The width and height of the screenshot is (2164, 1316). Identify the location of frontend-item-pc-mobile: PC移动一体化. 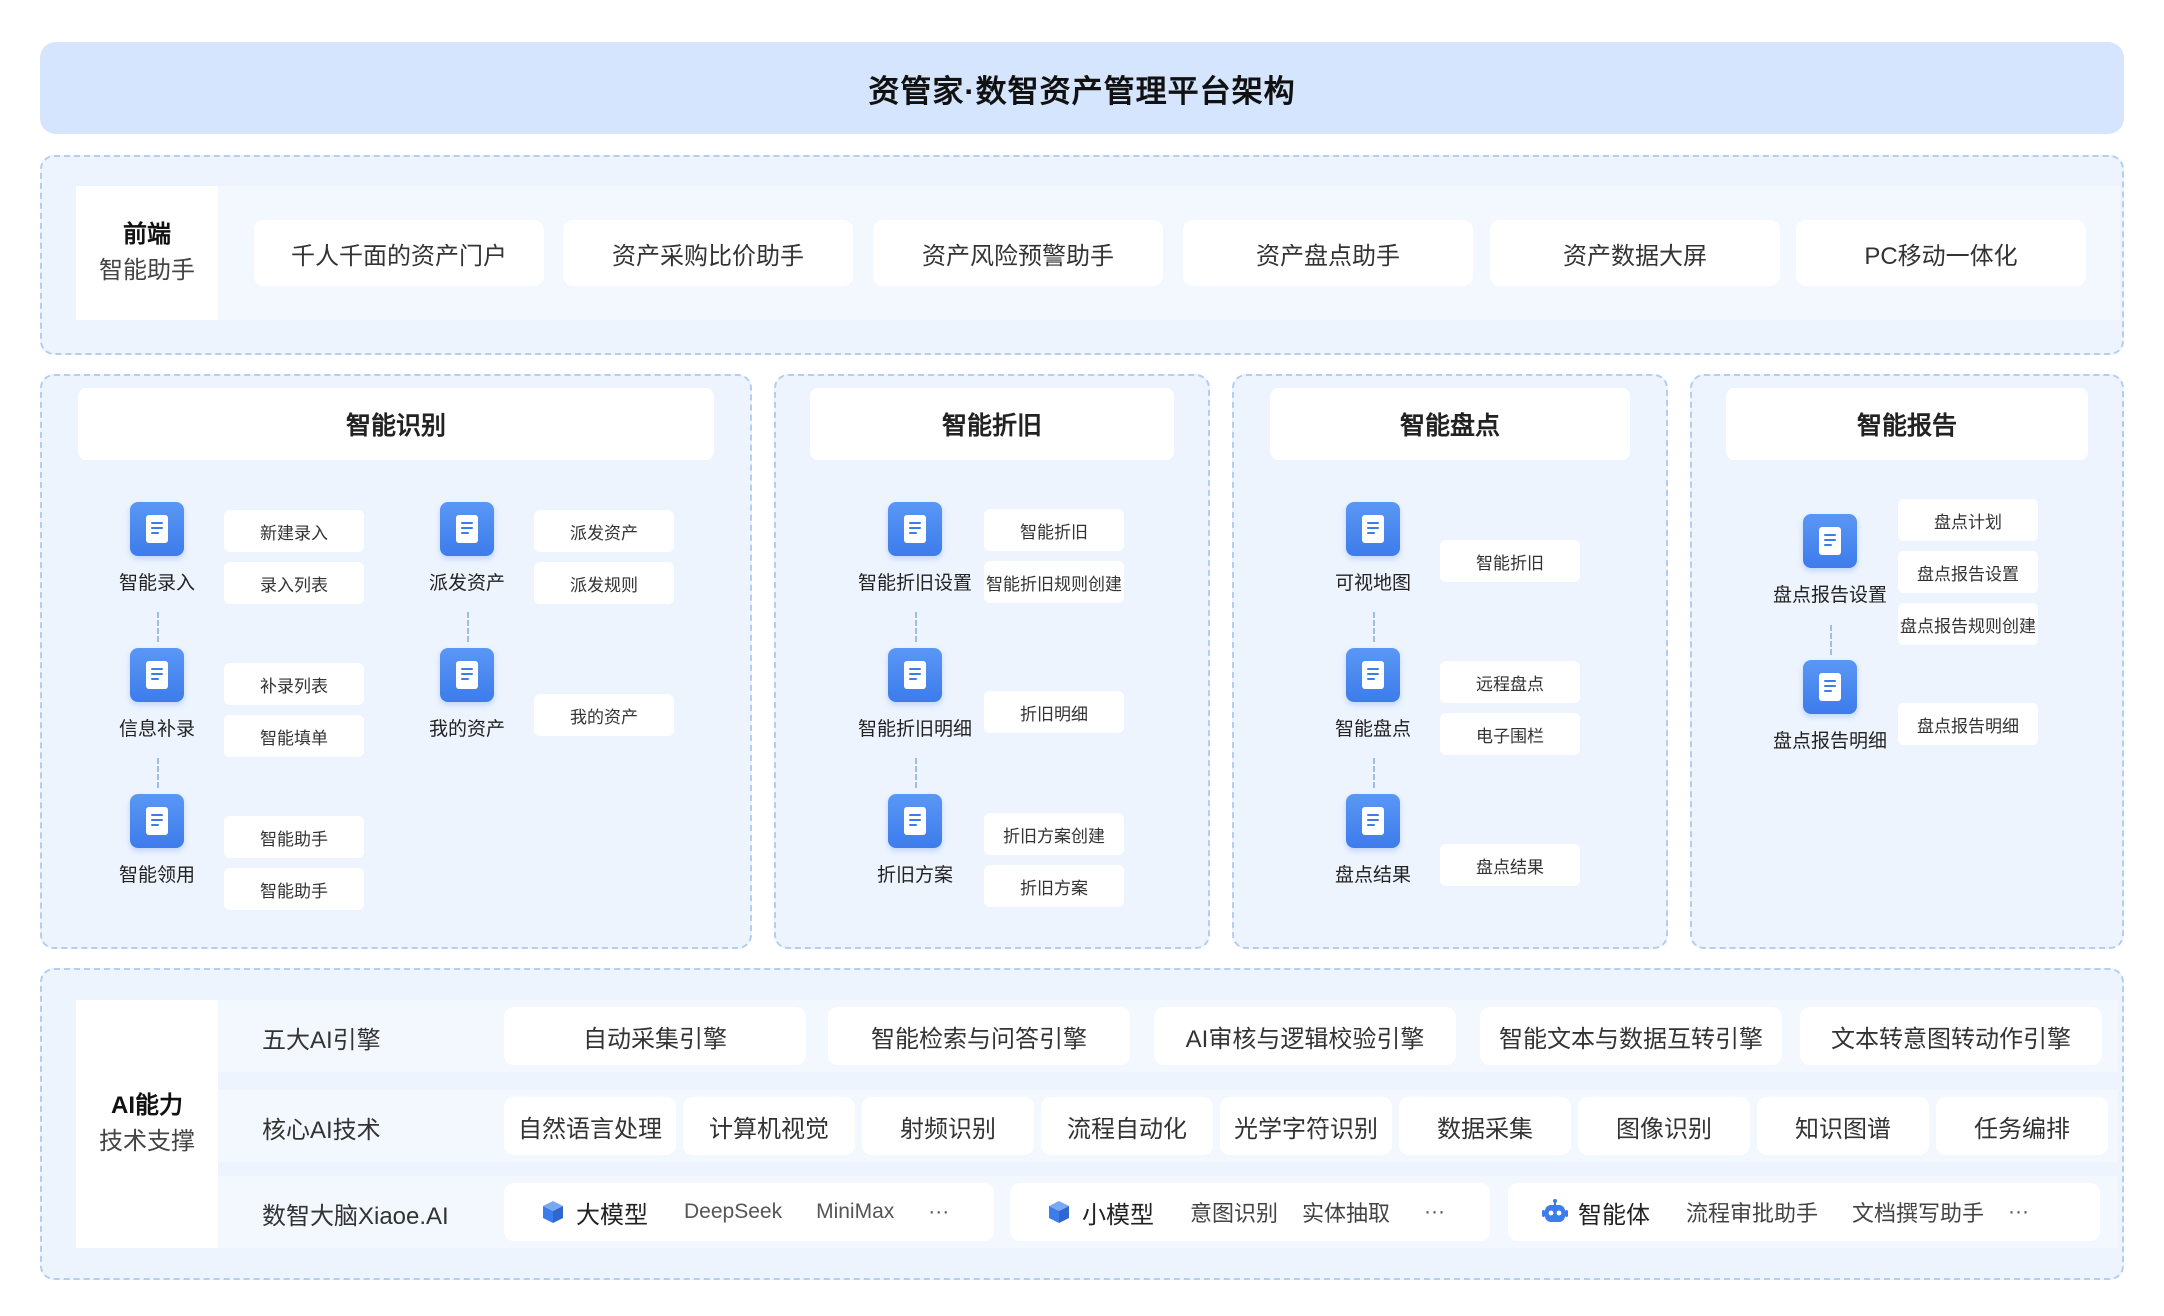
(1941, 253).